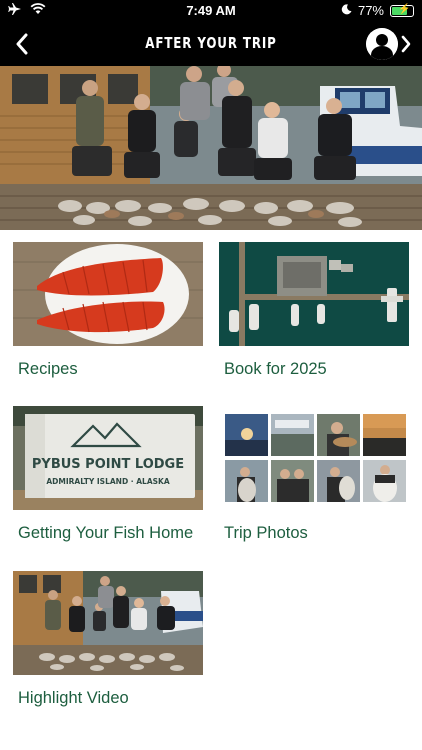 The width and height of the screenshot is (422, 750). Describe the element at coordinates (266, 533) in the screenshot. I see `tile-label: Trip Photos` at that location.